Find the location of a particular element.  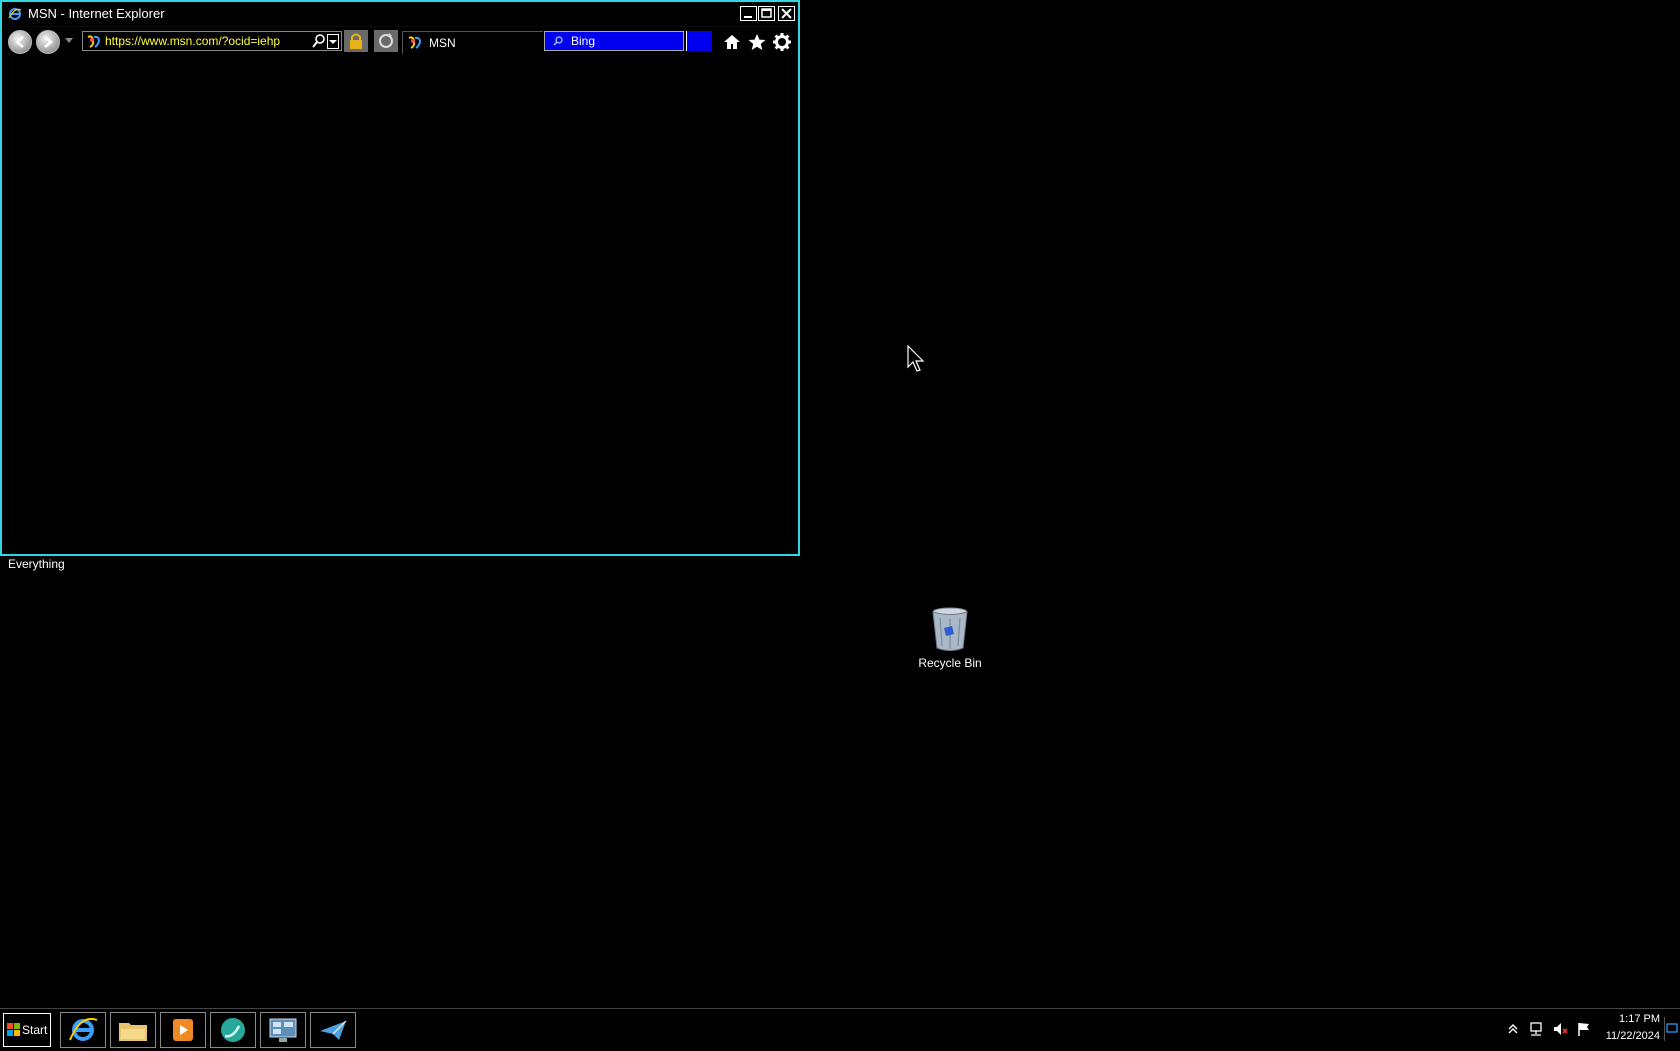

refresh-icon is located at coordinates (386, 40).